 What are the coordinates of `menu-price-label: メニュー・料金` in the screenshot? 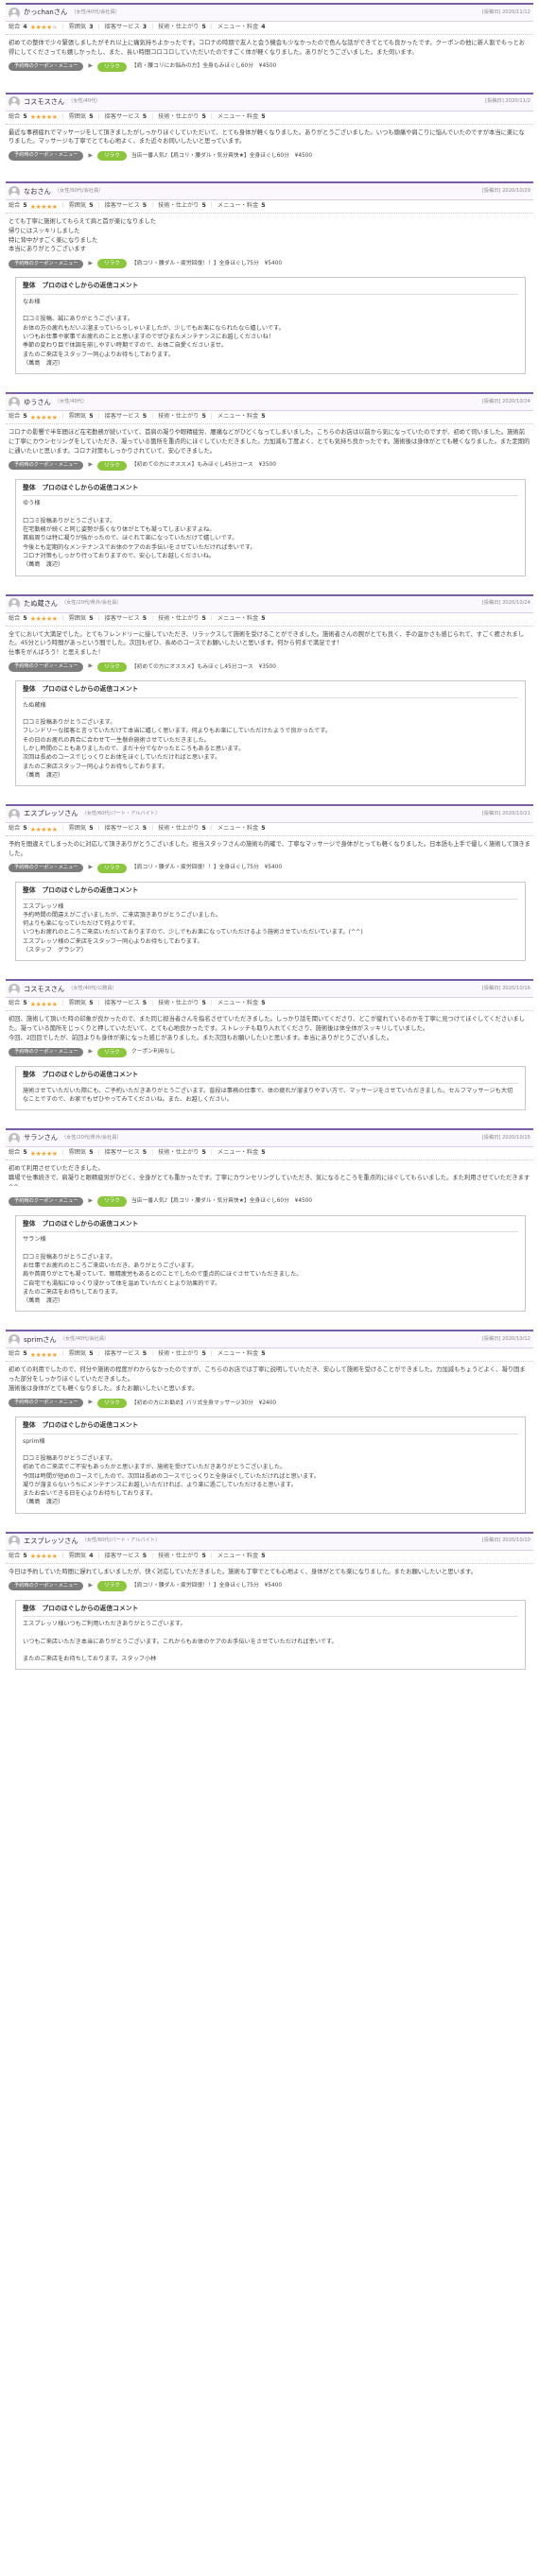 It's located at (238, 417).